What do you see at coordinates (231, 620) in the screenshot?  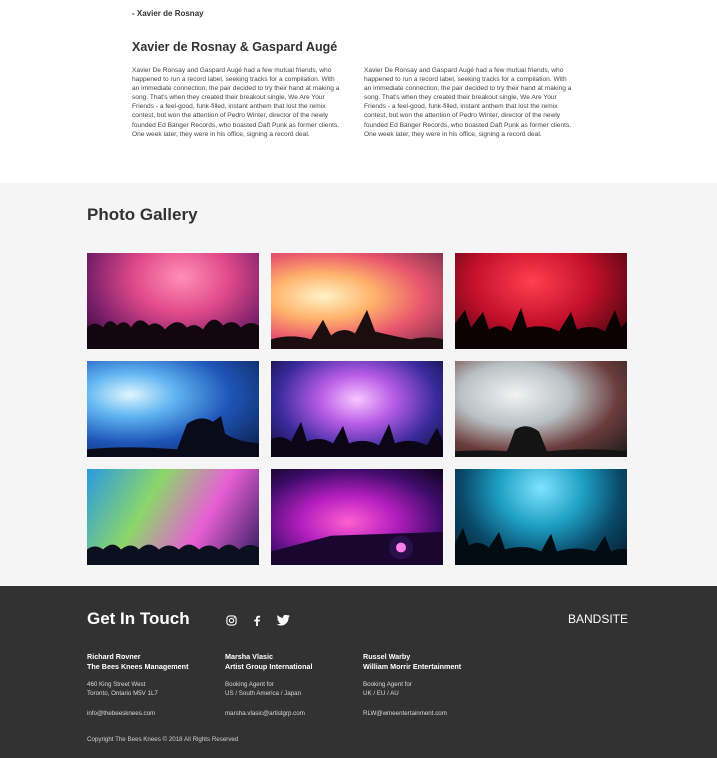 I see `instagram-icon` at bounding box center [231, 620].